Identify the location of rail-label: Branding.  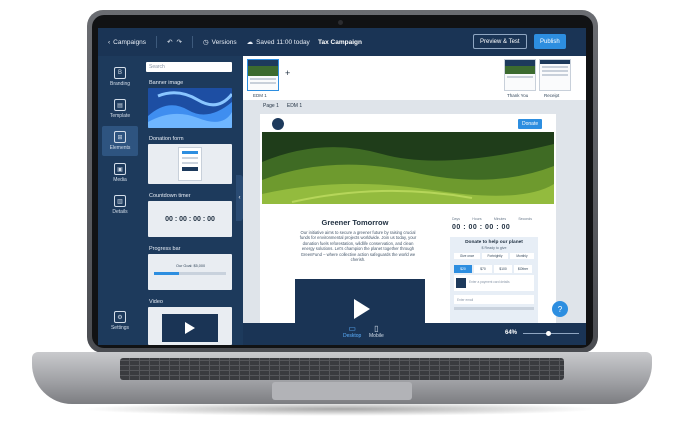
(119, 84).